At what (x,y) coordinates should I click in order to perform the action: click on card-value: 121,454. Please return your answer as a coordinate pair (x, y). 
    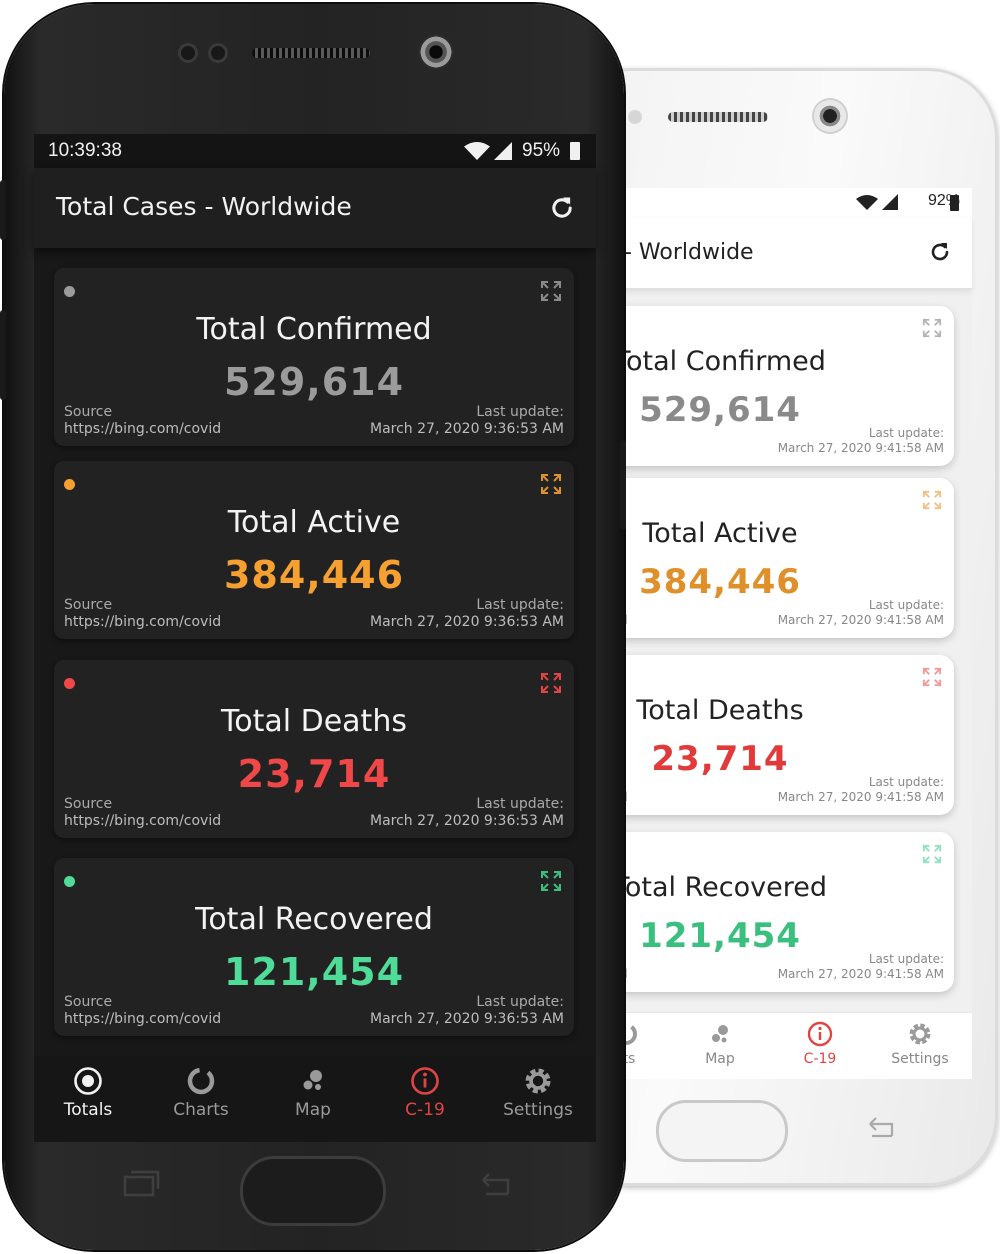
    Looking at the image, I should click on (314, 972).